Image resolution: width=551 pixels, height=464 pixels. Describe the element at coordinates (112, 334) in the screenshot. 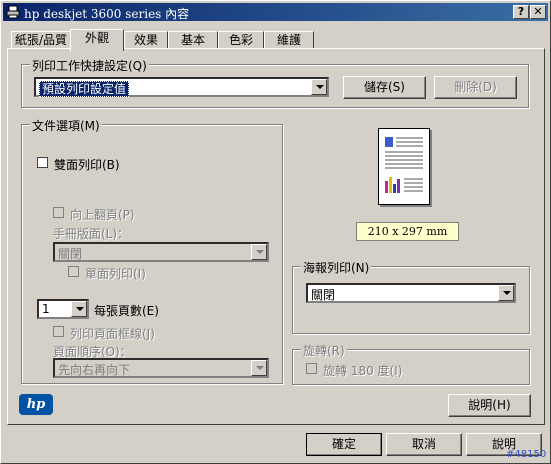

I see `print-borders-label: 列印頁面框線(J)` at that location.